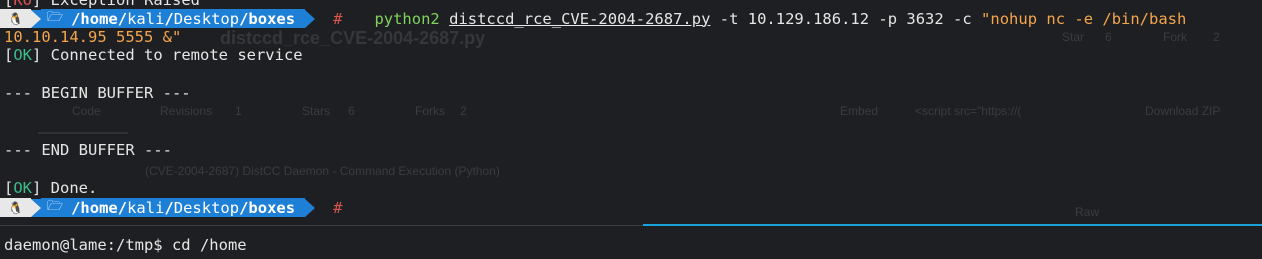  I want to click on connected-line: [OK] Connected to remote service, so click(153, 55).